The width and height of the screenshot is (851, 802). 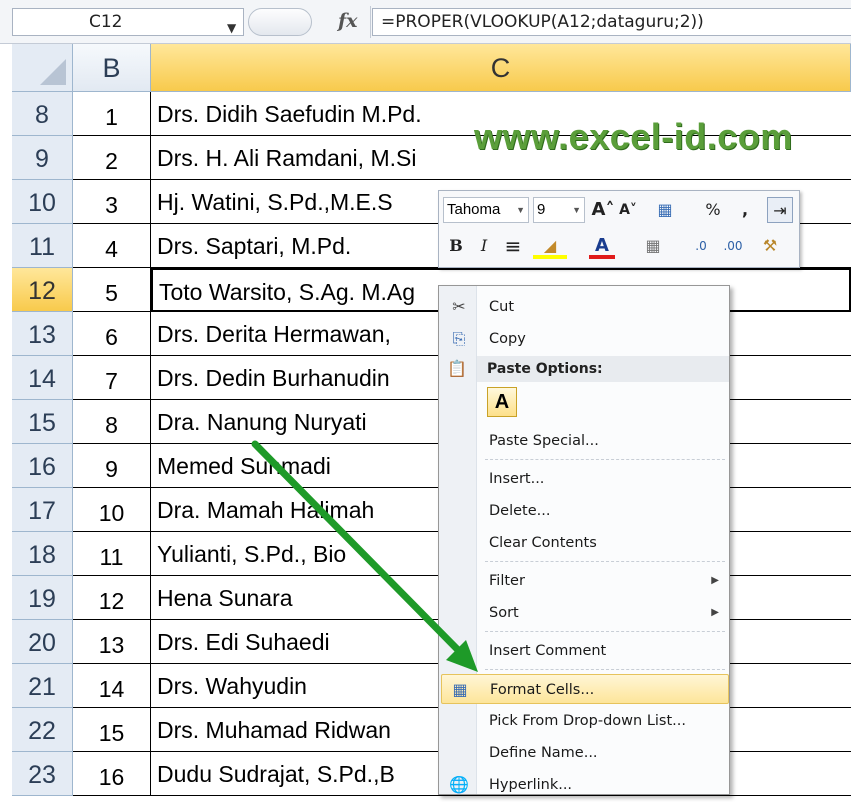 What do you see at coordinates (770, 246) in the screenshot?
I see `format-painter-icon: ⚒` at bounding box center [770, 246].